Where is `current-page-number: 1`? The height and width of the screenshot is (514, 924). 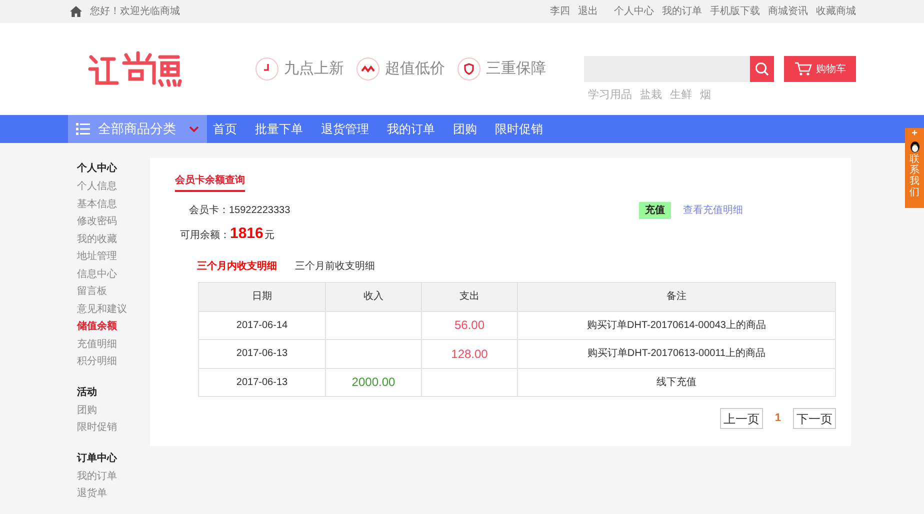 current-page-number: 1 is located at coordinates (777, 418).